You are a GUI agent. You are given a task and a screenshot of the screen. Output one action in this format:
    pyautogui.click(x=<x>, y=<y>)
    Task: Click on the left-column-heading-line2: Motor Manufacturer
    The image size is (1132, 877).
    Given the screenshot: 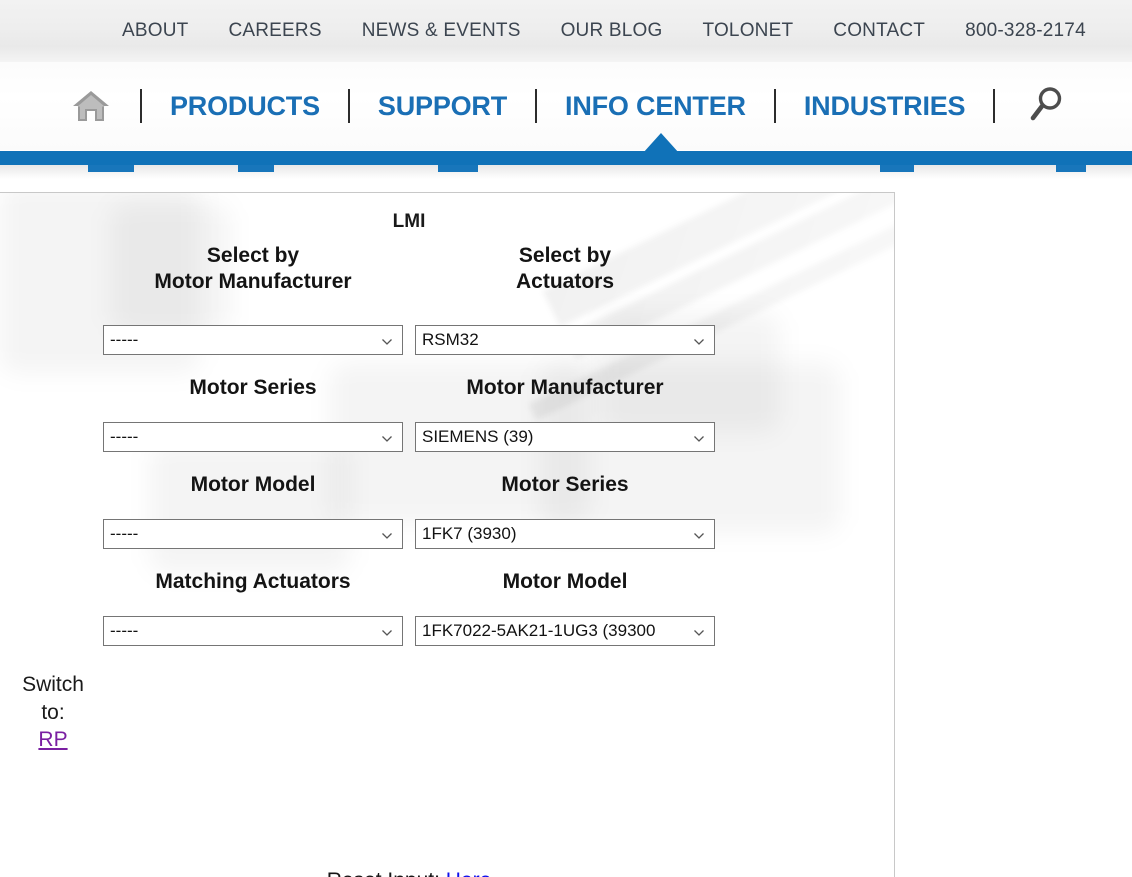 What is the action you would take?
    pyautogui.click(x=253, y=281)
    